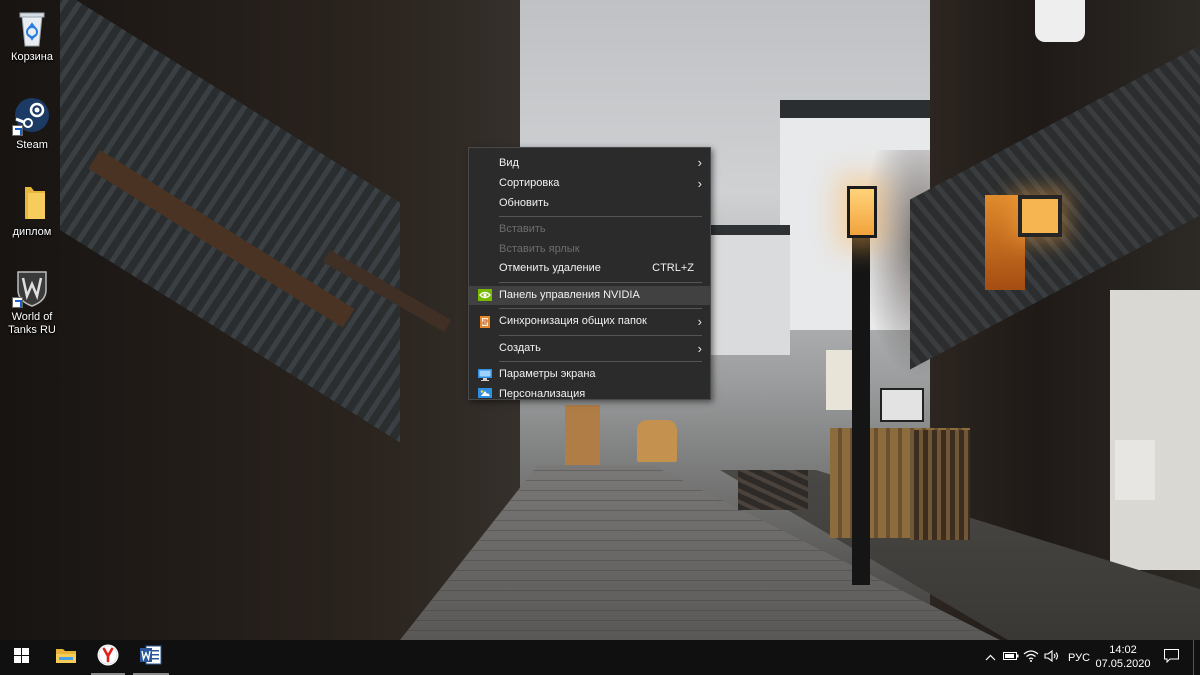 This screenshot has width=1200, height=675. I want to click on menu-item-paste-shortcut: Вставить ярлык, so click(589, 250).